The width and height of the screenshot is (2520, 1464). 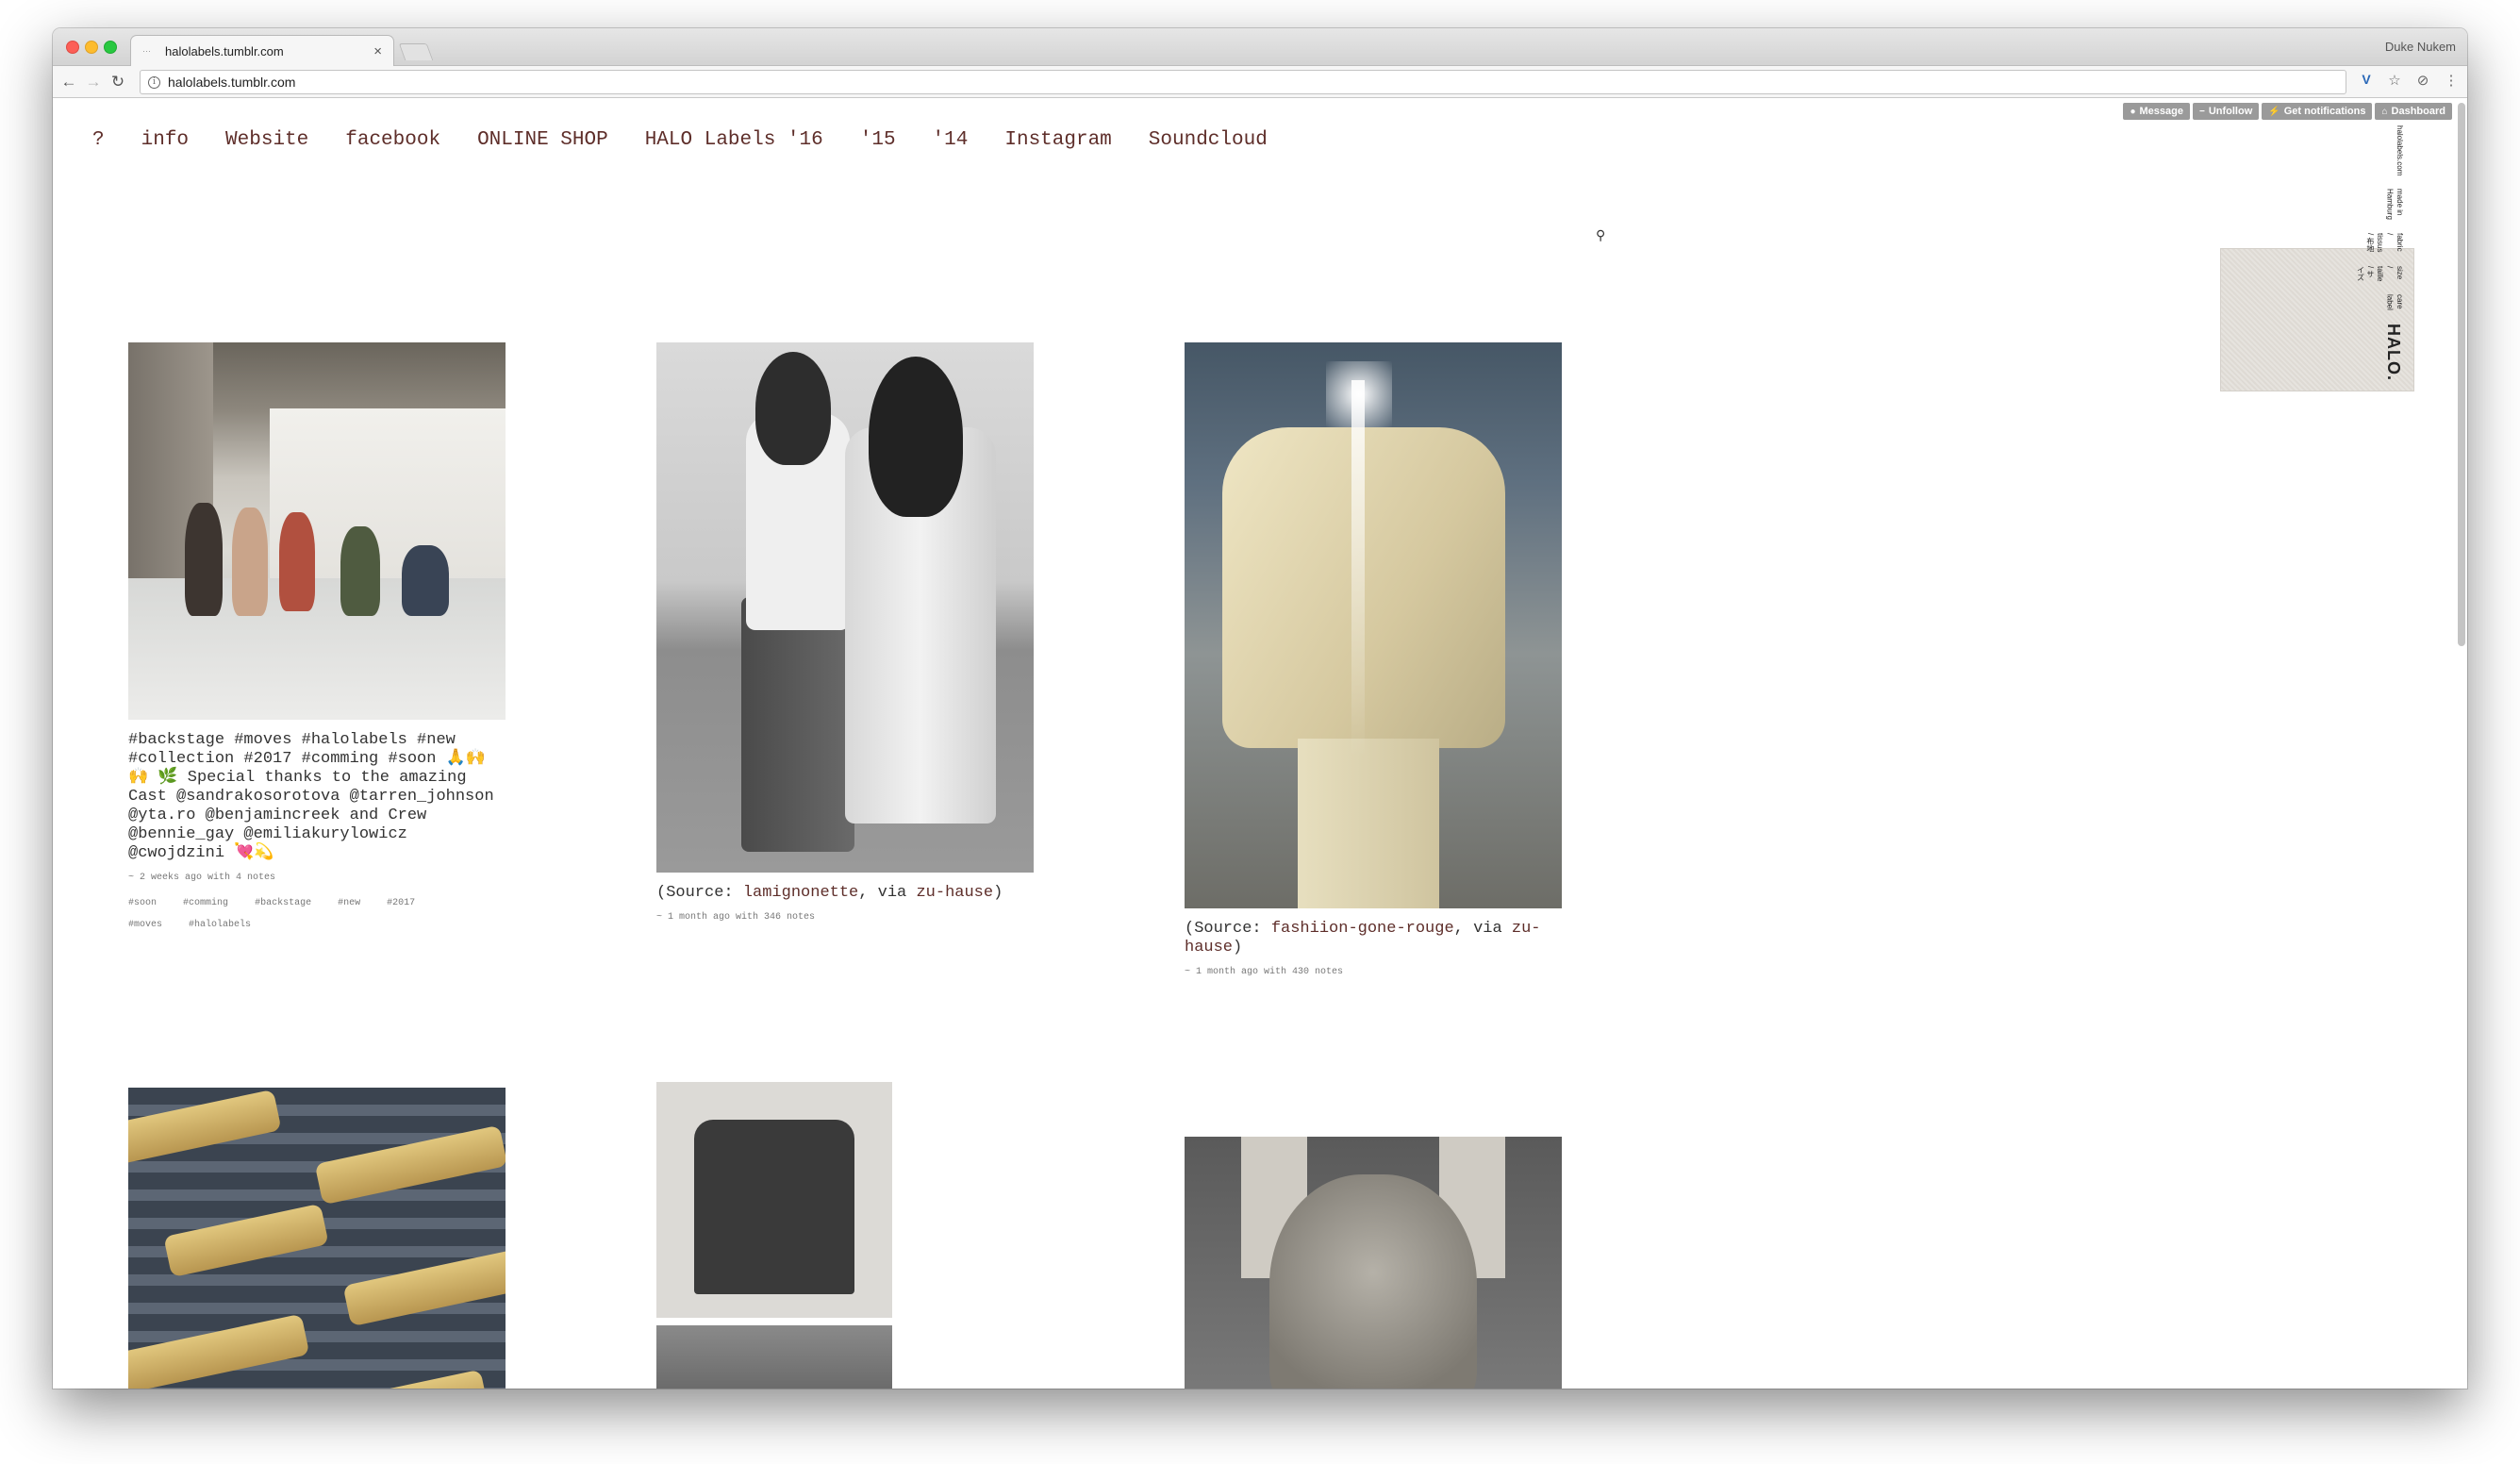 I want to click on browser-tab: ⋯ halolabels.tumblr.com ×, so click(x=262, y=51).